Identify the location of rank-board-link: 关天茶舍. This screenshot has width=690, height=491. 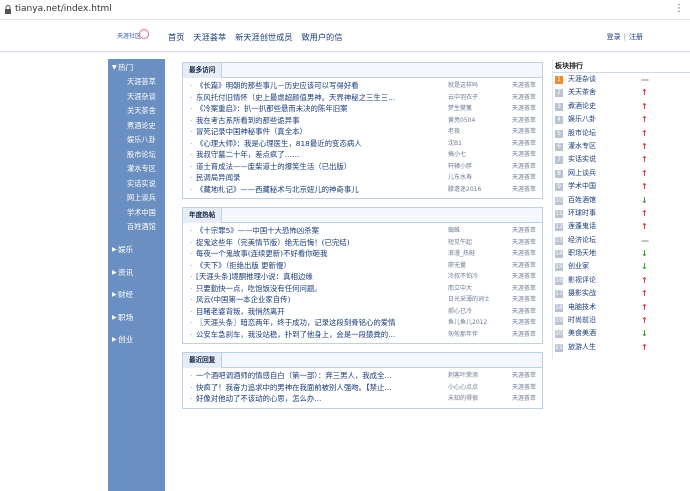
(582, 92).